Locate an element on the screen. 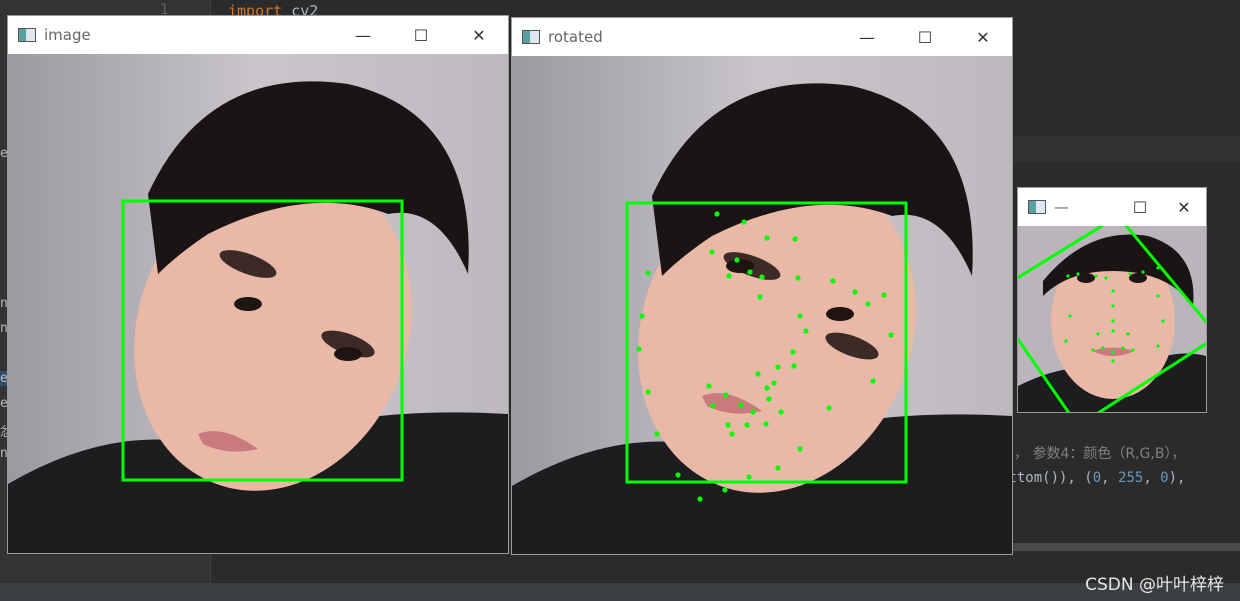 The image size is (1240, 601). watermark: CSDN @叶叶梓梓 is located at coordinates (1154, 585).